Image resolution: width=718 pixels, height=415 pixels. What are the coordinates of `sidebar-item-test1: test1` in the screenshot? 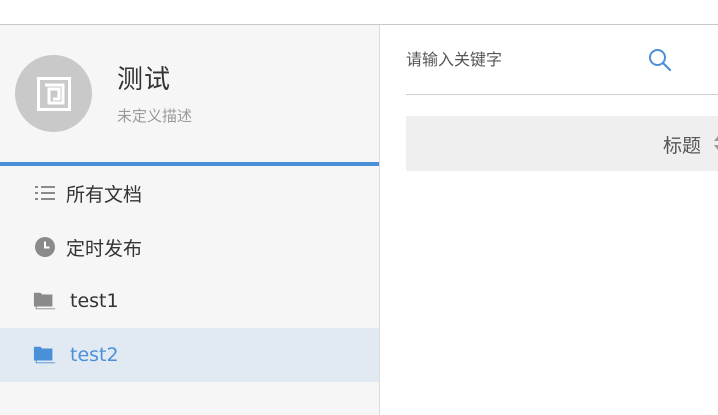 It's located at (189, 301).